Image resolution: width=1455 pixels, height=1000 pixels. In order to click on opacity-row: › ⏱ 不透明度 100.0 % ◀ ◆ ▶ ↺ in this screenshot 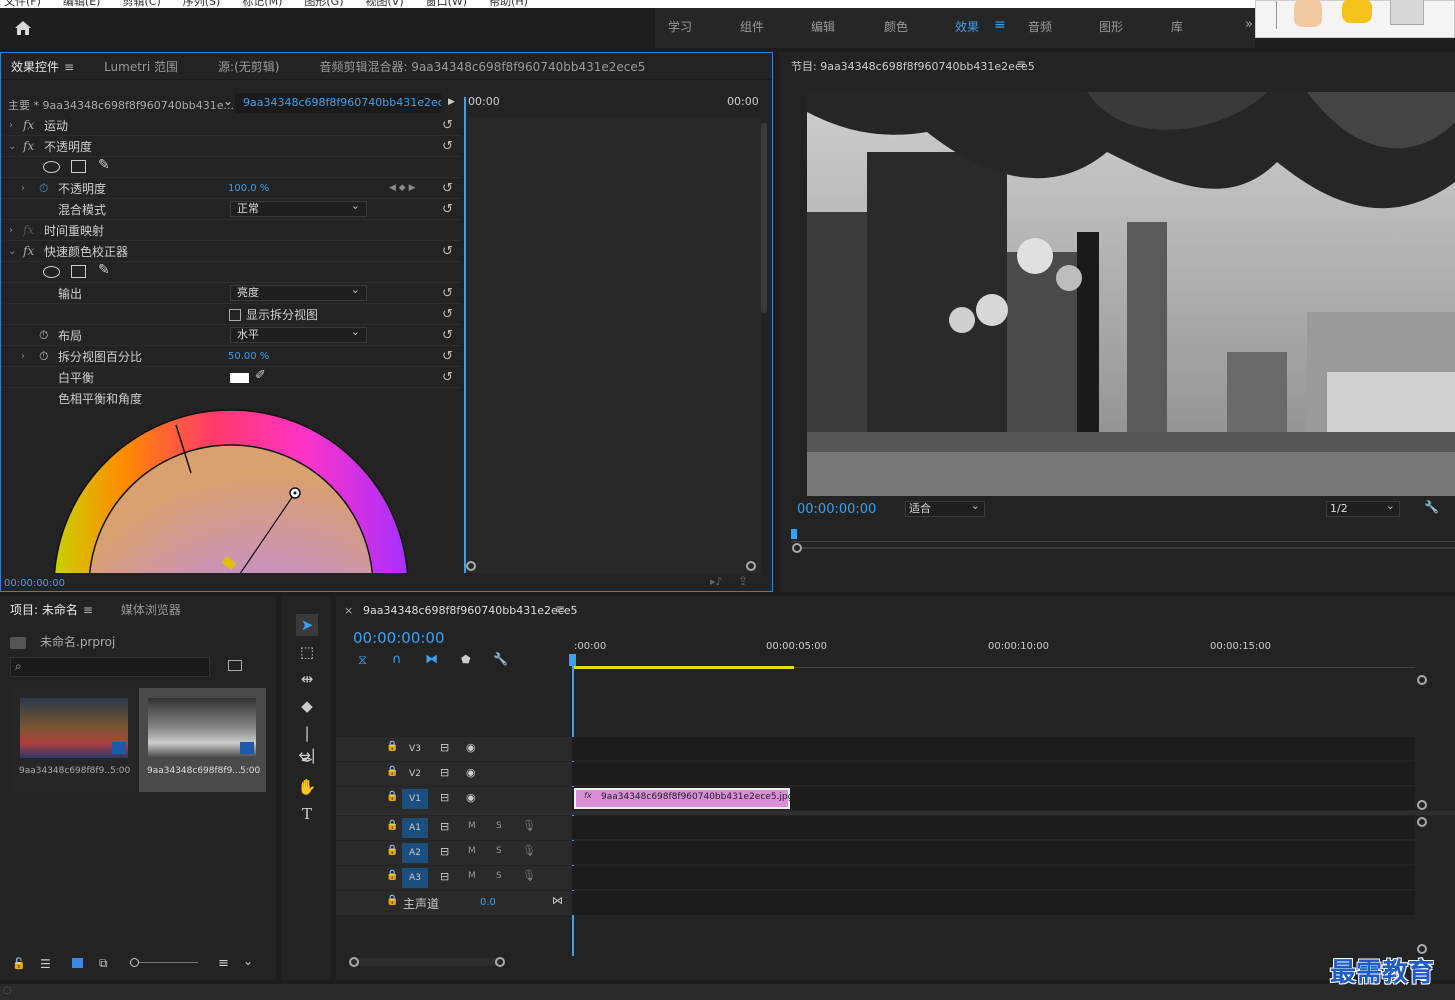, I will do `click(231, 188)`.